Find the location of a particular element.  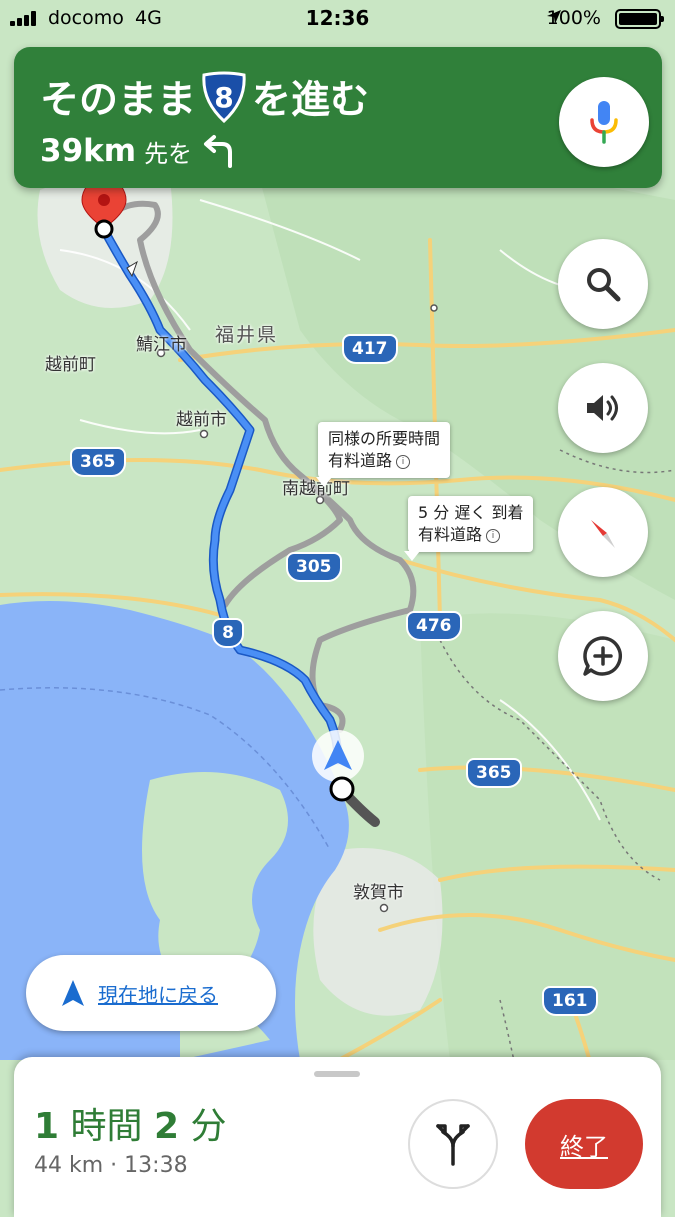

next-turn-distance: 39km is located at coordinates (88, 151).